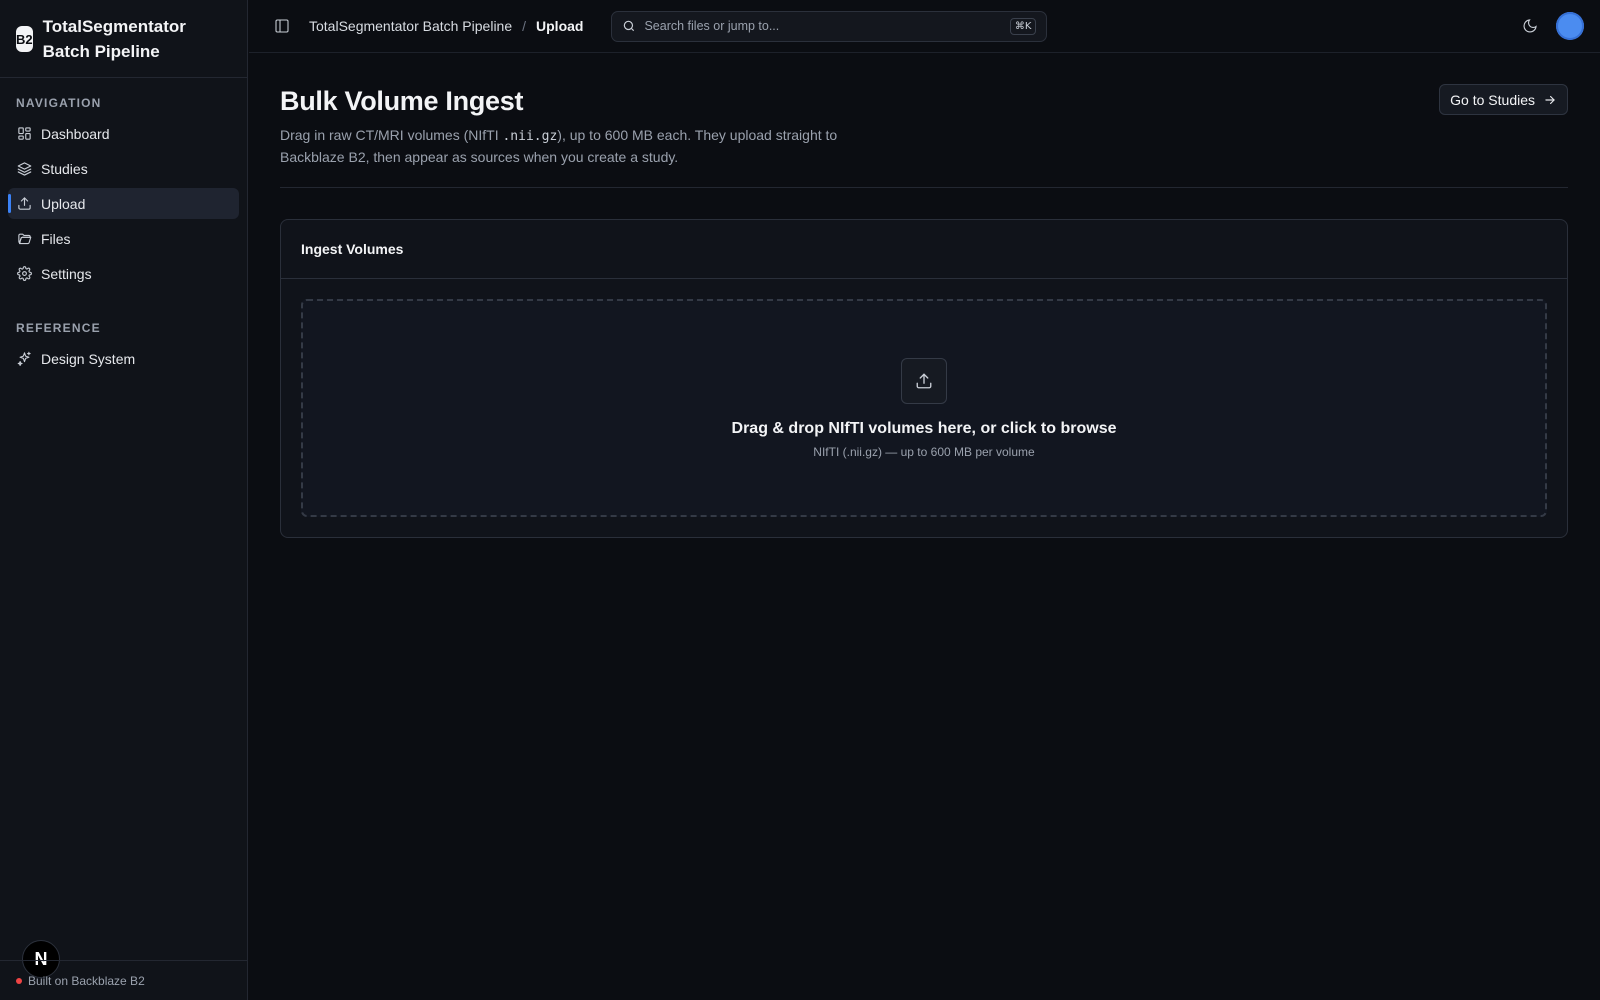 This screenshot has width=1600, height=1000. What do you see at coordinates (58, 328) in the screenshot?
I see `nav-heading: REFERENCE` at bounding box center [58, 328].